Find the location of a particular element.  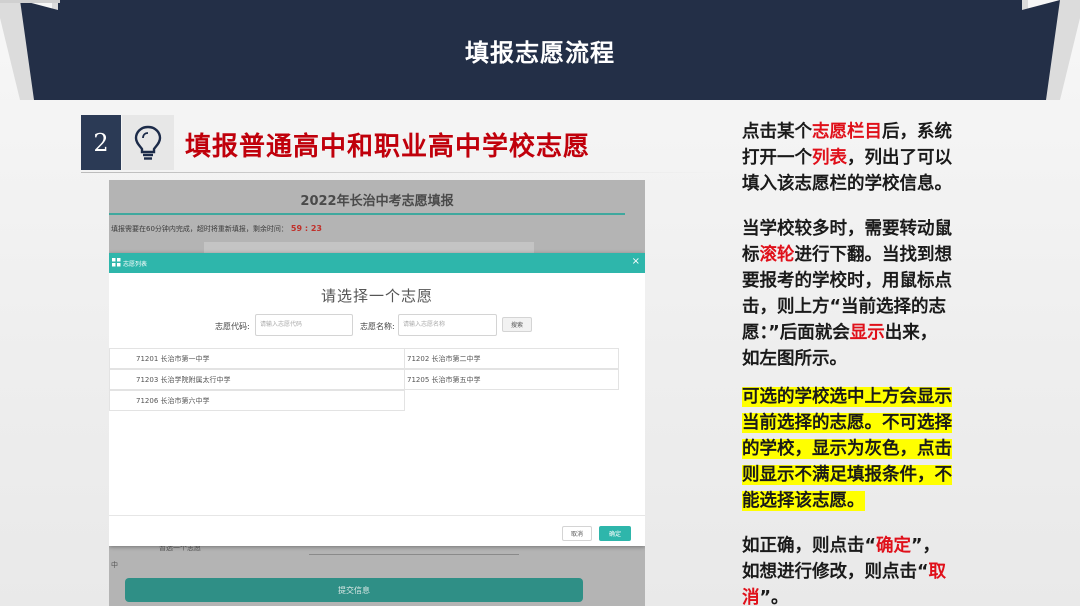

text-span: 如想进行修改，则点击“ is located at coordinates (835, 572).